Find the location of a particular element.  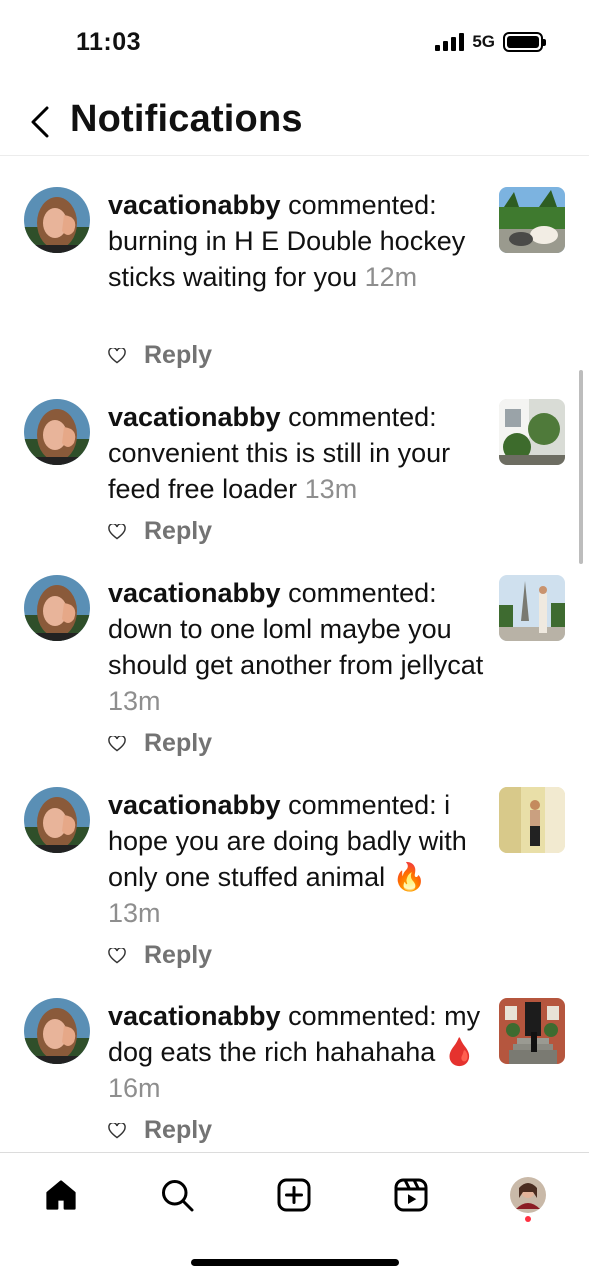

back-button is located at coordinates (43, 122).